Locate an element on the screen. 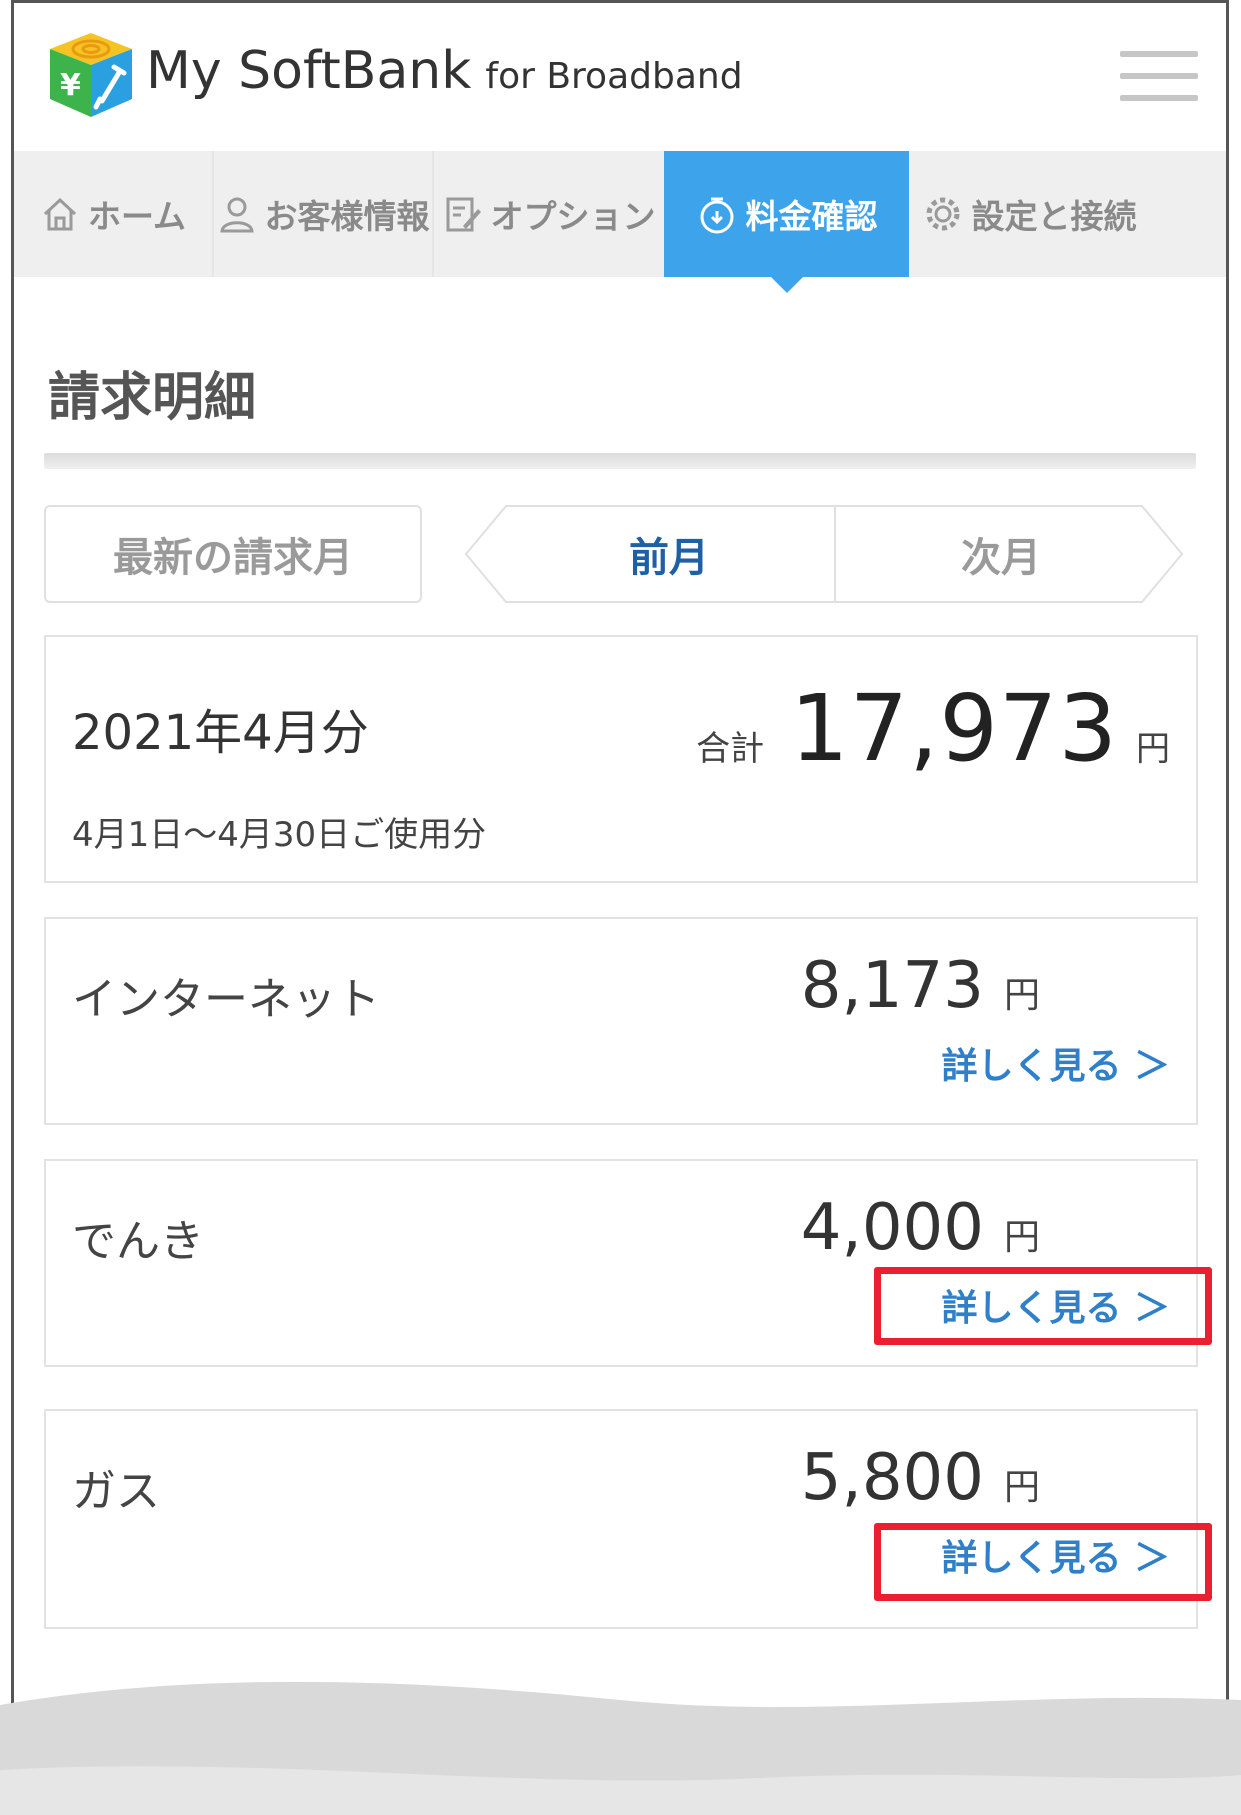  item-name: でんき is located at coordinates (138, 1241).